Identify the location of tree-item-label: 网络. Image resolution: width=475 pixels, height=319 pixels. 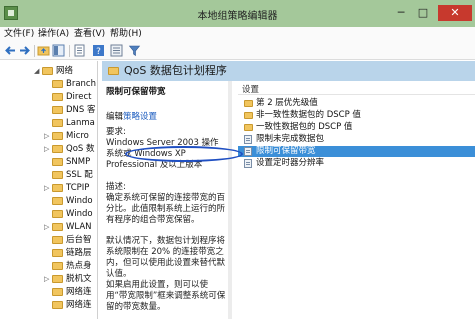
(65, 71).